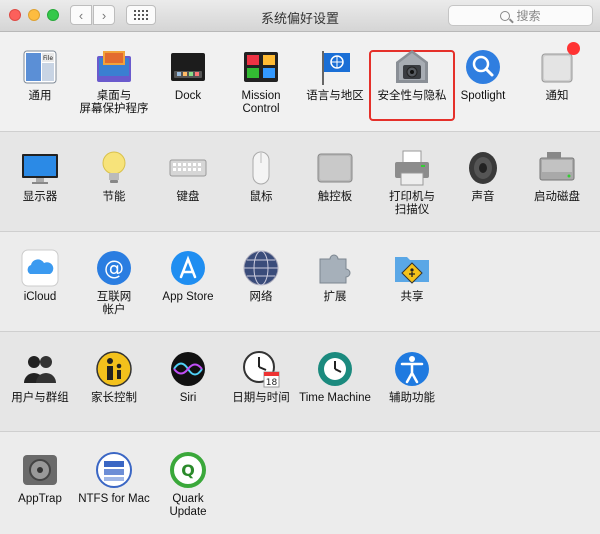 This screenshot has width=600, height=534. I want to click on startup-icon, so click(557, 168).